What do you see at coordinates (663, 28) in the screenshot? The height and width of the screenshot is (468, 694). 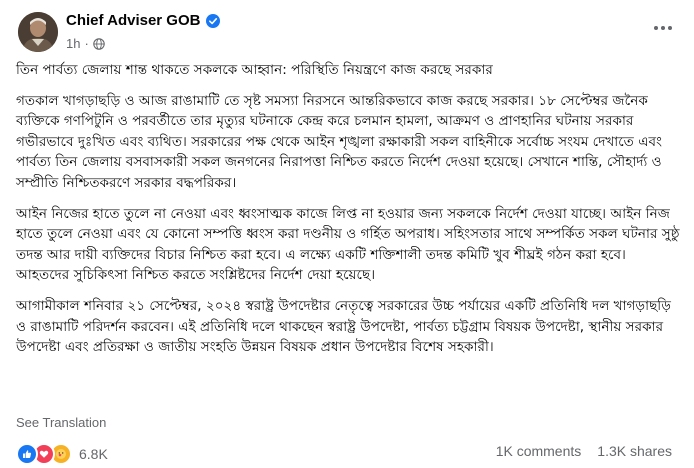 I see `more-options-icon` at bounding box center [663, 28].